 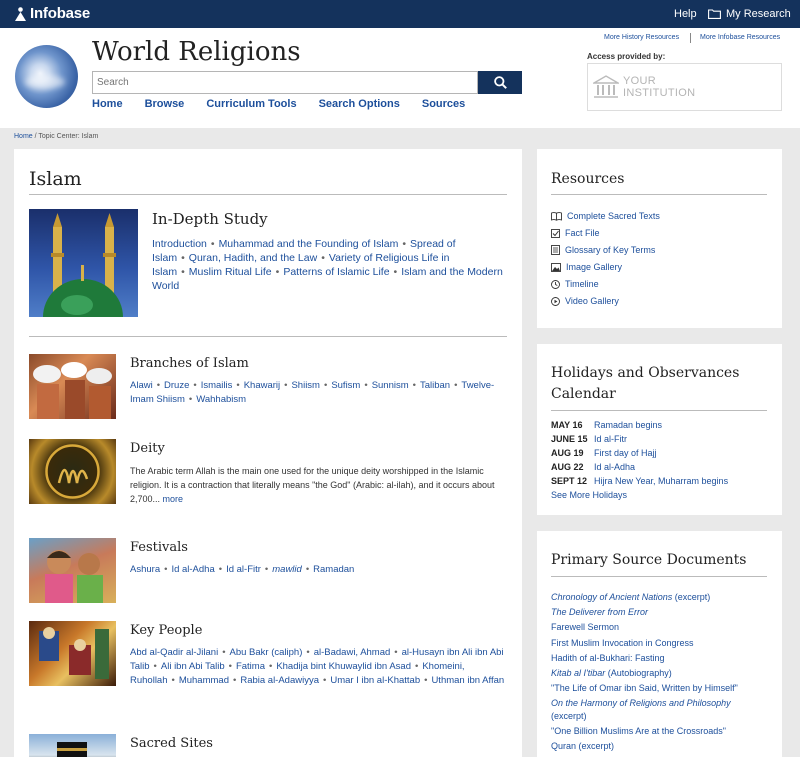 I want to click on link-shiism: Shiism, so click(x=305, y=385).